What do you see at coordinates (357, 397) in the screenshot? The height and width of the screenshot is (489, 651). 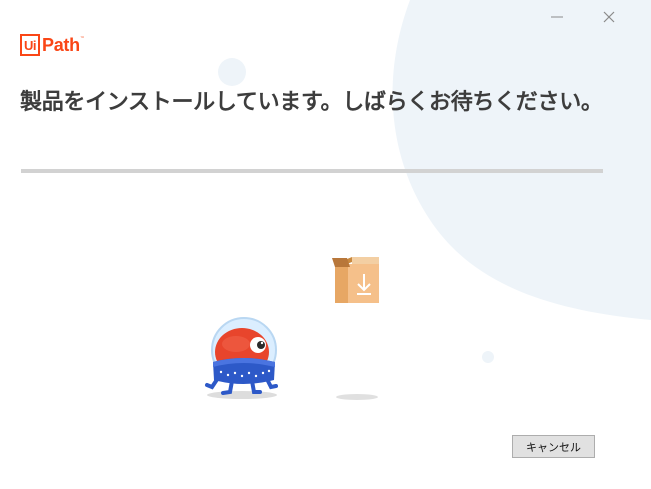 I see `package-shadow` at bounding box center [357, 397].